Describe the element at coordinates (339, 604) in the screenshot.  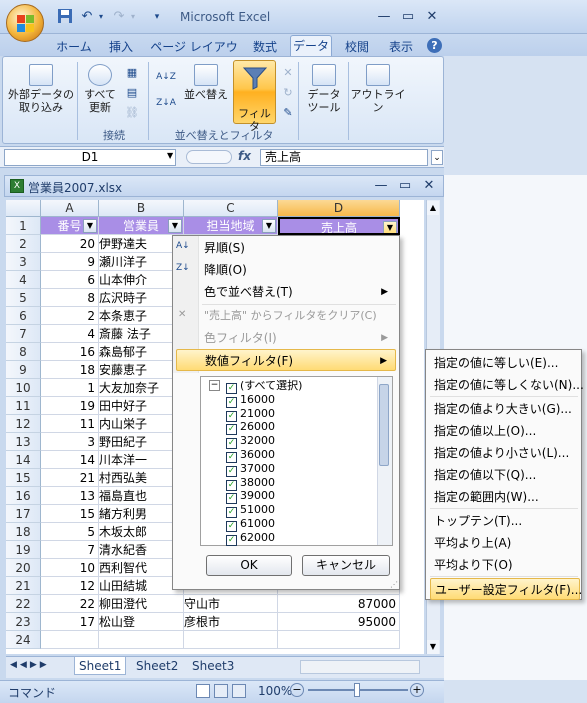
I see `cell-d: 87000` at that location.